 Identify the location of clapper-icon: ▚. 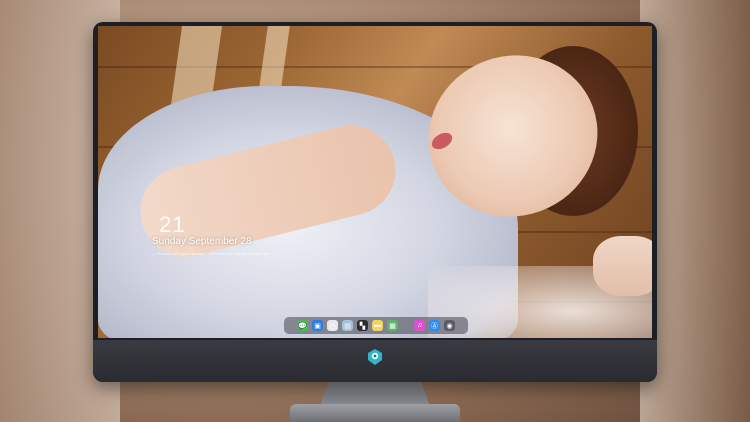
(362, 325).